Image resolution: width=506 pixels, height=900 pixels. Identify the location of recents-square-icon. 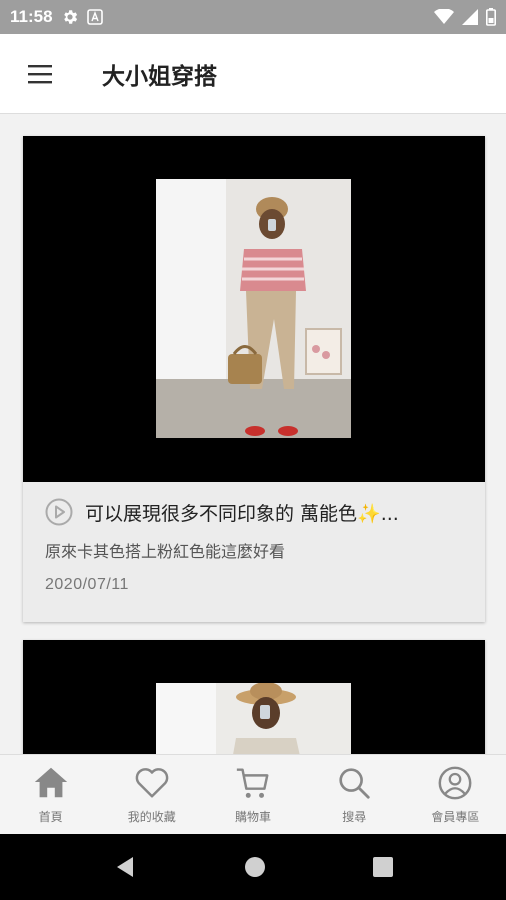
(382, 867).